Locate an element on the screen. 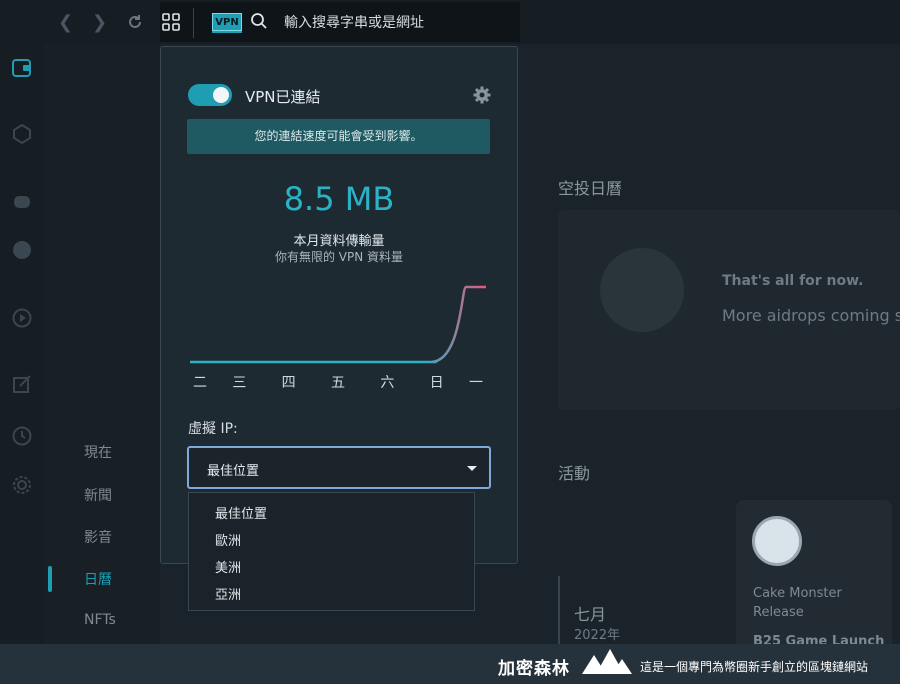 The height and width of the screenshot is (684, 900). timeline-month: 七月 is located at coordinates (590, 614).